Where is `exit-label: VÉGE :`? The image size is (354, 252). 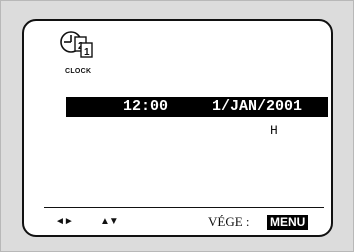 exit-label: VÉGE : is located at coordinates (229, 221).